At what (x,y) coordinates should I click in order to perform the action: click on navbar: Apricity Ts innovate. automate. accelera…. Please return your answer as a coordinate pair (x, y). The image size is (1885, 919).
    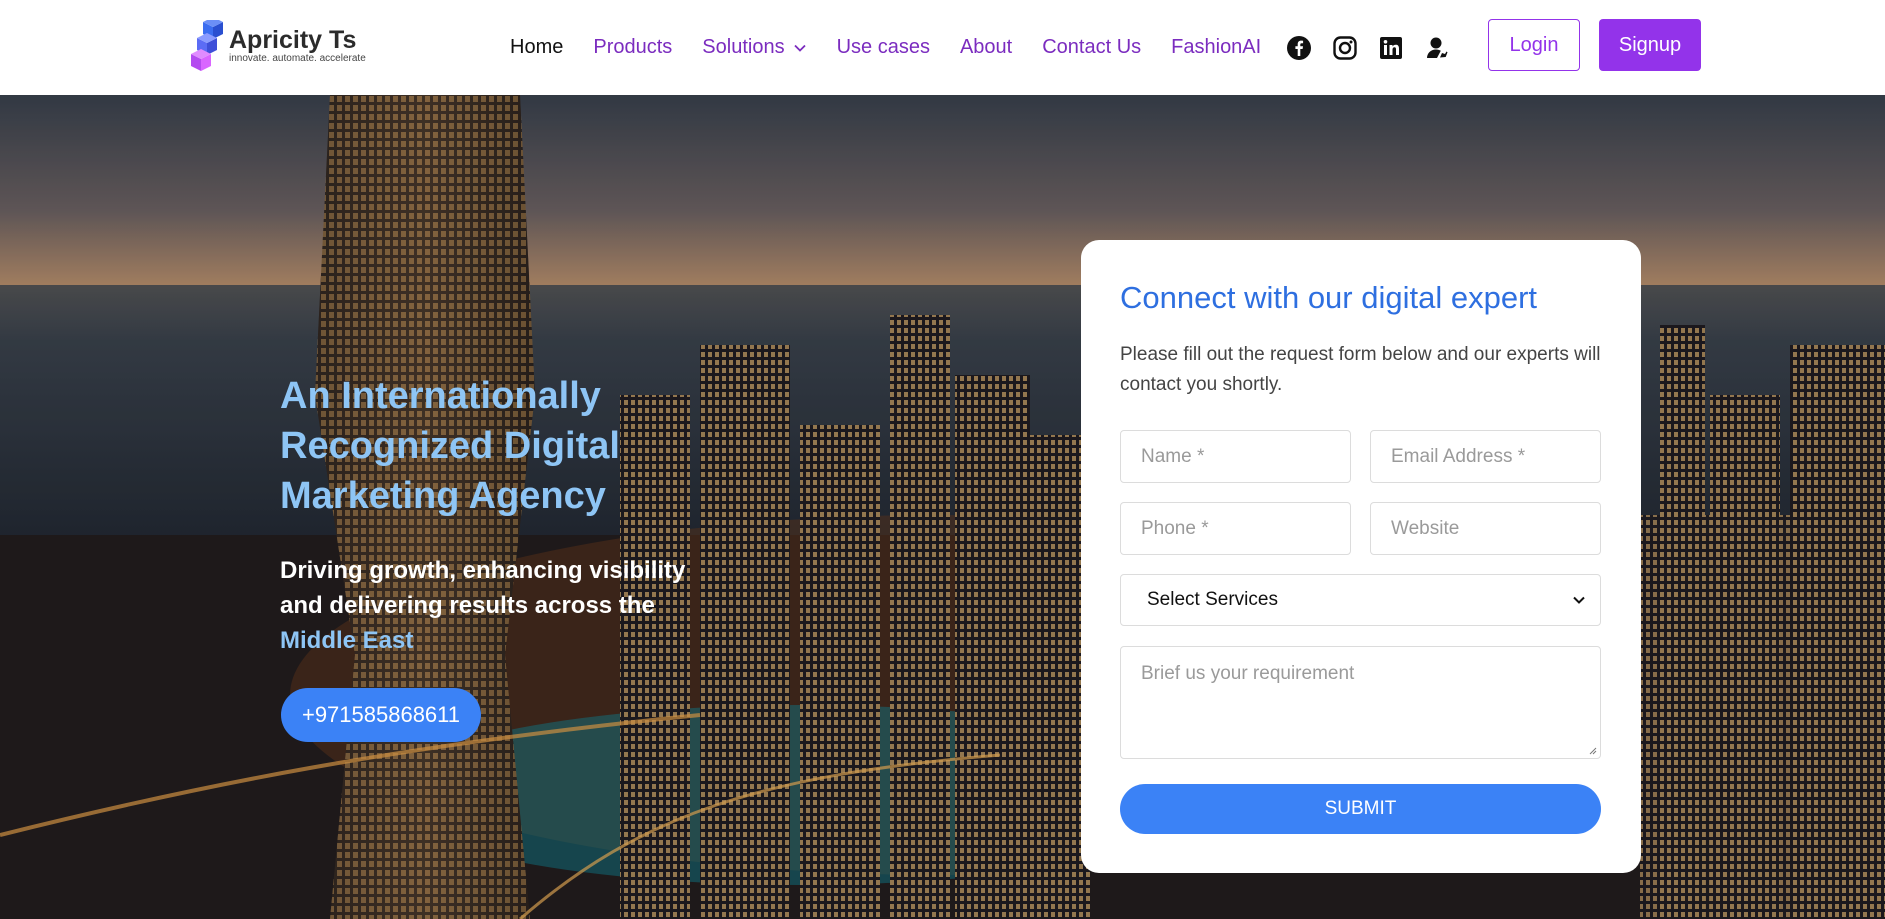
    Looking at the image, I should click on (942, 47).